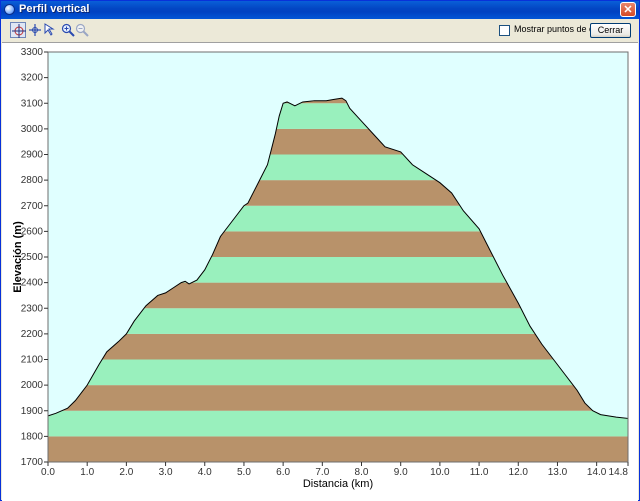  Describe the element at coordinates (32, 129) in the screenshot. I see `y-tick-label: 3000` at that location.